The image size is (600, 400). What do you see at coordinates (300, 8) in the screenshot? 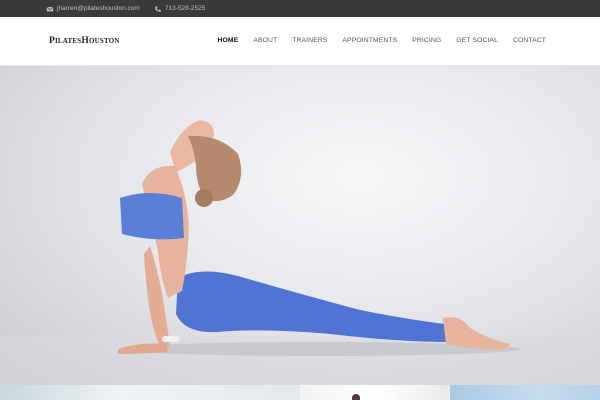
I see `top-bar: jharren@pilateshouston.com 713-528-2525` at bounding box center [300, 8].